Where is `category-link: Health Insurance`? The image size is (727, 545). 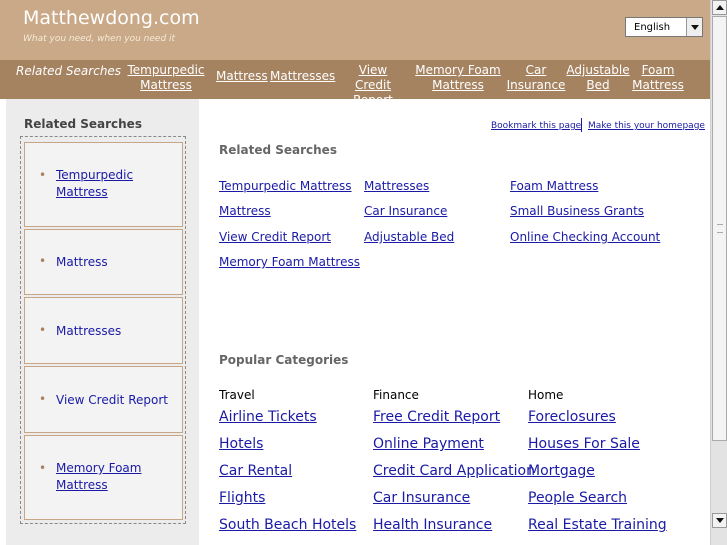
category-link: Health Insurance is located at coordinates (432, 525).